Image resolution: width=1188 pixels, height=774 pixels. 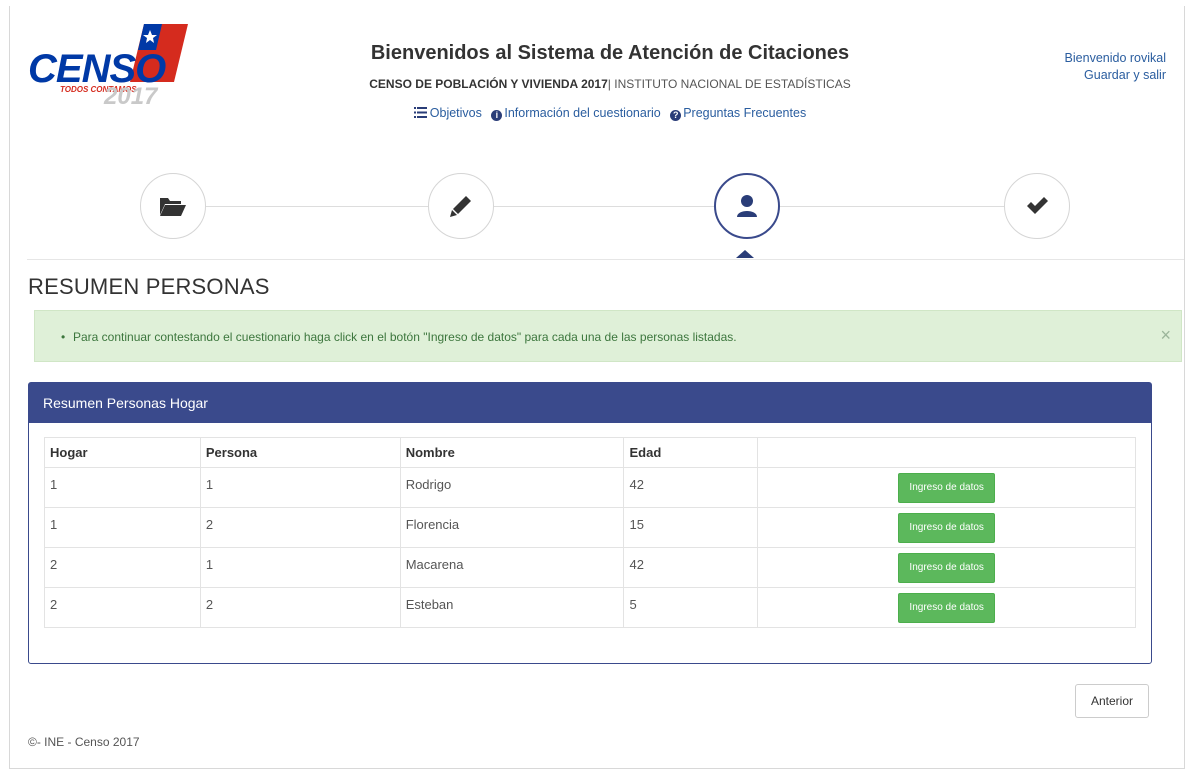 What do you see at coordinates (745, 254) in the screenshot?
I see `active-step-caret` at bounding box center [745, 254].